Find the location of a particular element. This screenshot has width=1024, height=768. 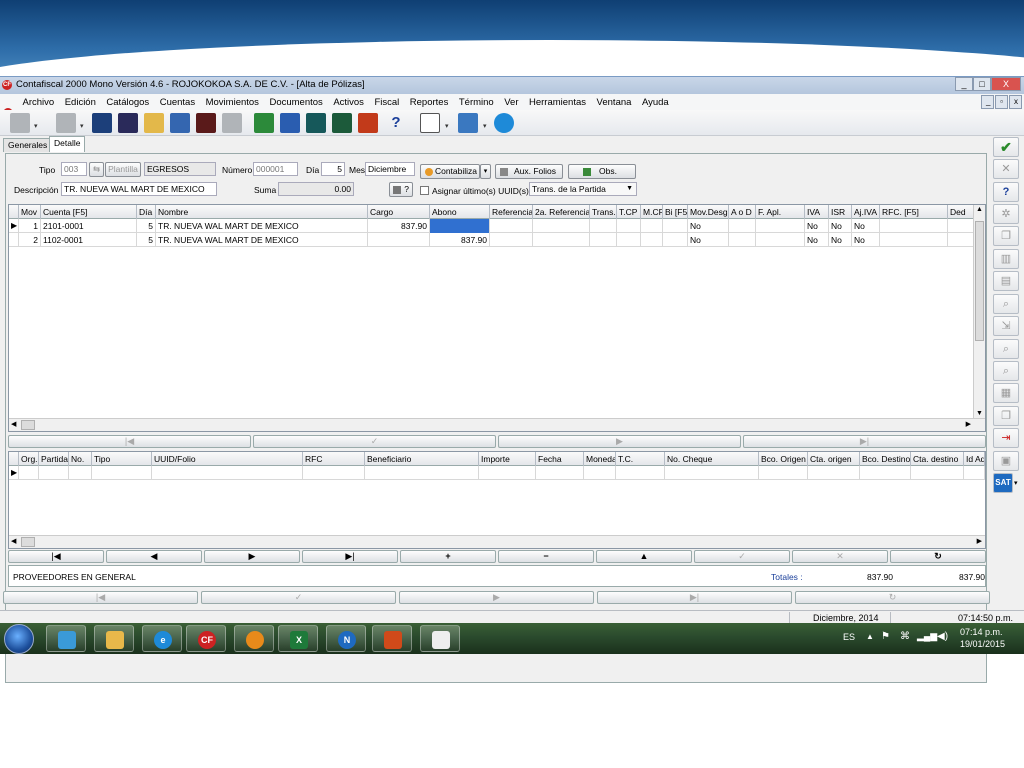

next-record-button: ▶ is located at coordinates (252, 556).